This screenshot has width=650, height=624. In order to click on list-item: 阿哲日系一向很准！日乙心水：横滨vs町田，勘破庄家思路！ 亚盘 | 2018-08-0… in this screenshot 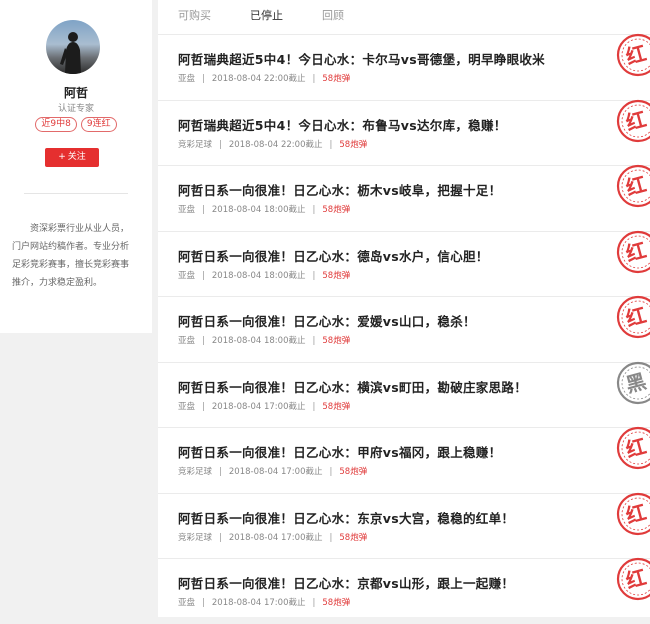, I will do `click(404, 394)`.